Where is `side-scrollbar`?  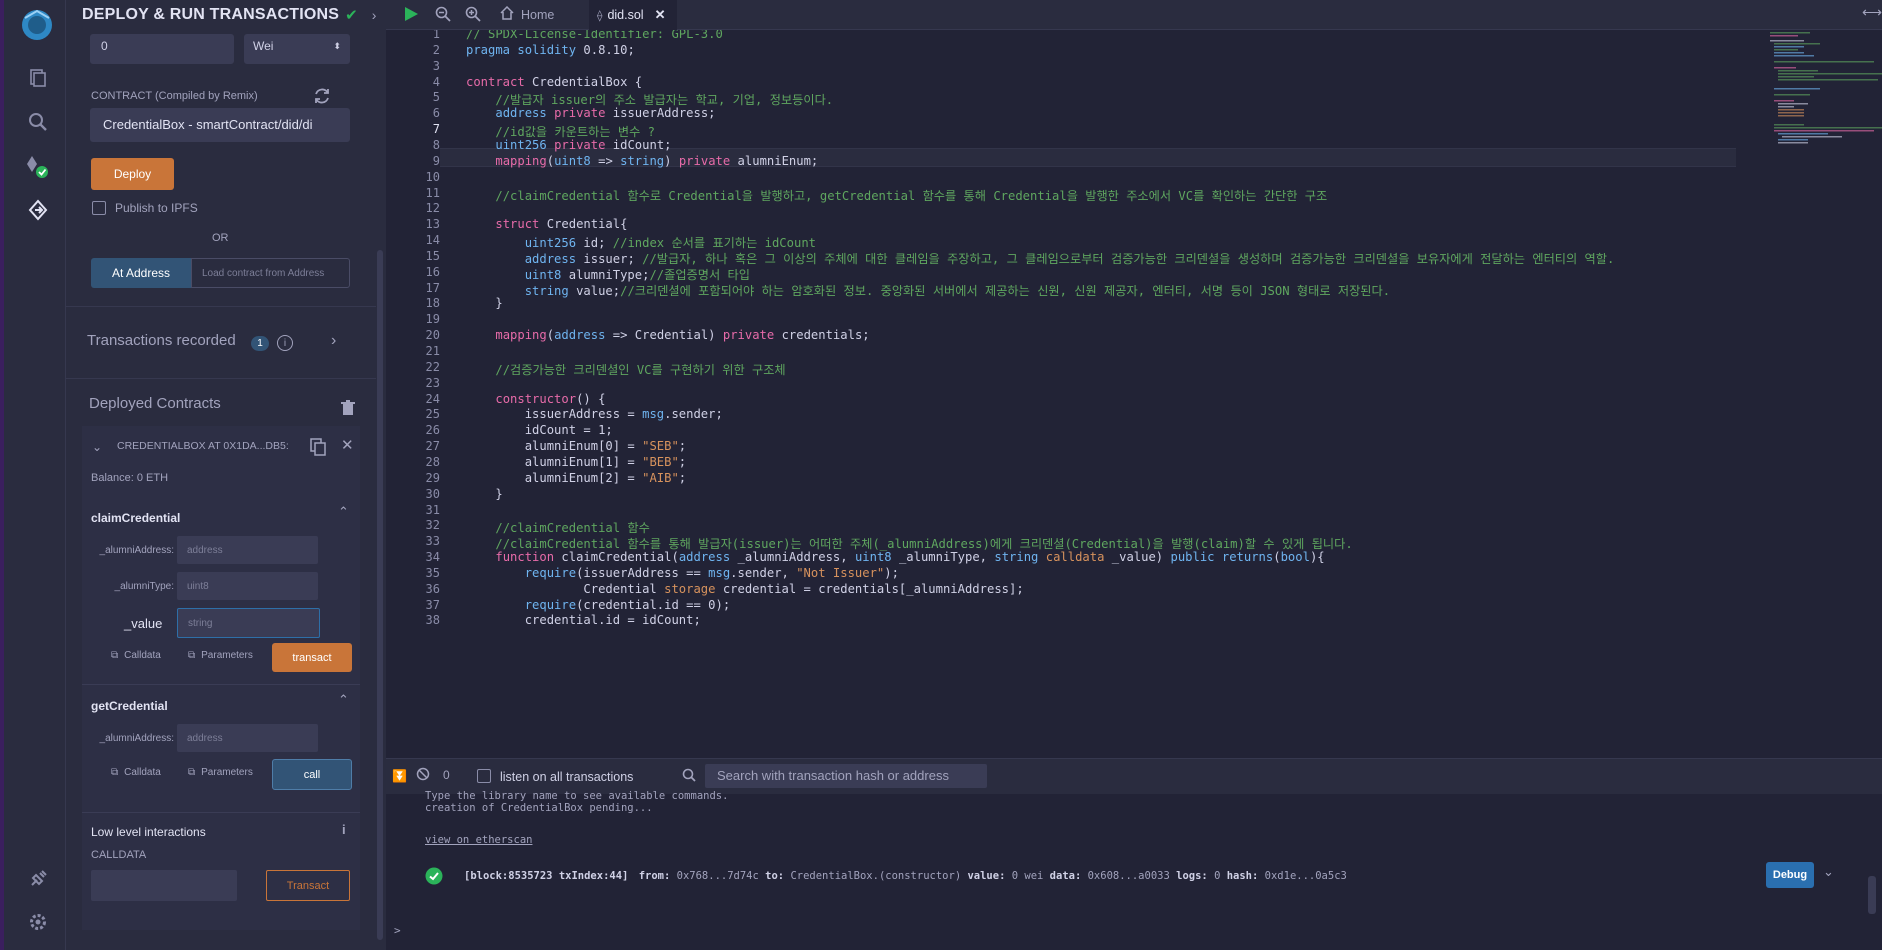
side-scrollbar is located at coordinates (380, 595).